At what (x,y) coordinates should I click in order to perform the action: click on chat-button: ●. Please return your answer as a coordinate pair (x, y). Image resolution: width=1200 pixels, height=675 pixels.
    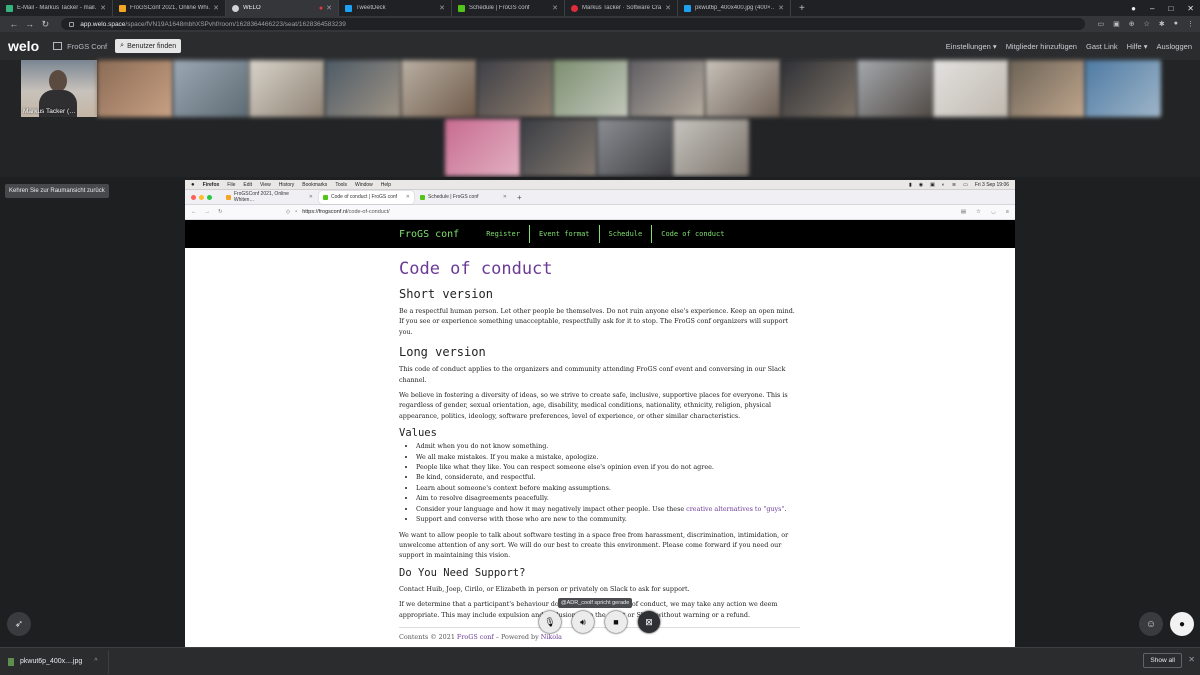
    Looking at the image, I should click on (1182, 624).